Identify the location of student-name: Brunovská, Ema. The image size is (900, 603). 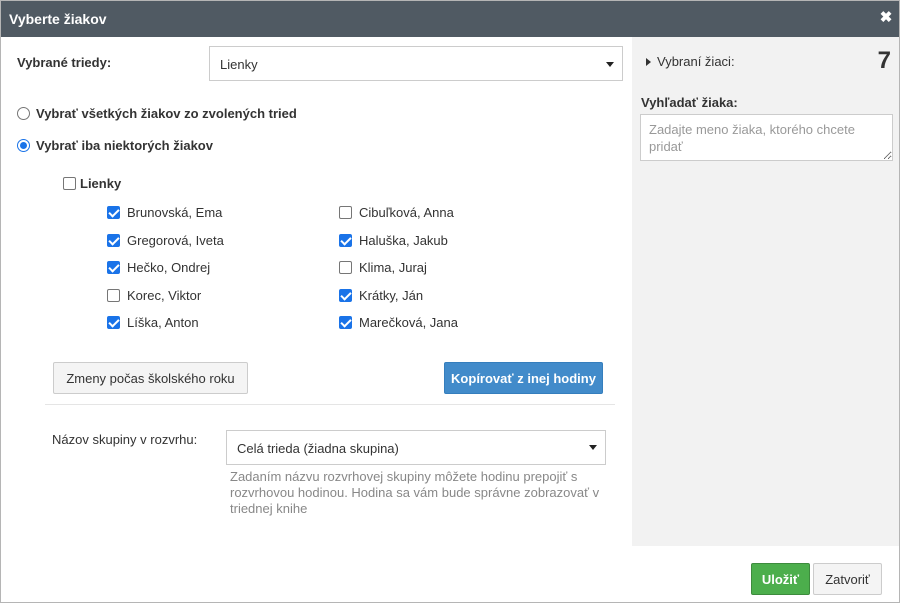
(175, 212).